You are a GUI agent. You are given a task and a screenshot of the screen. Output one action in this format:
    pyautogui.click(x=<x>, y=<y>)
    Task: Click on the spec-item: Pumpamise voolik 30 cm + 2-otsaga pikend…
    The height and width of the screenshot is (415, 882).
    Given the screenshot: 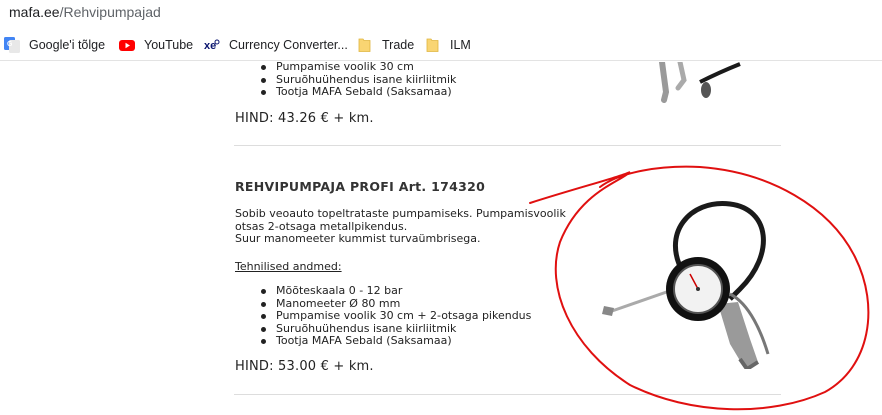 What is the action you would take?
    pyautogui.click(x=396, y=315)
    